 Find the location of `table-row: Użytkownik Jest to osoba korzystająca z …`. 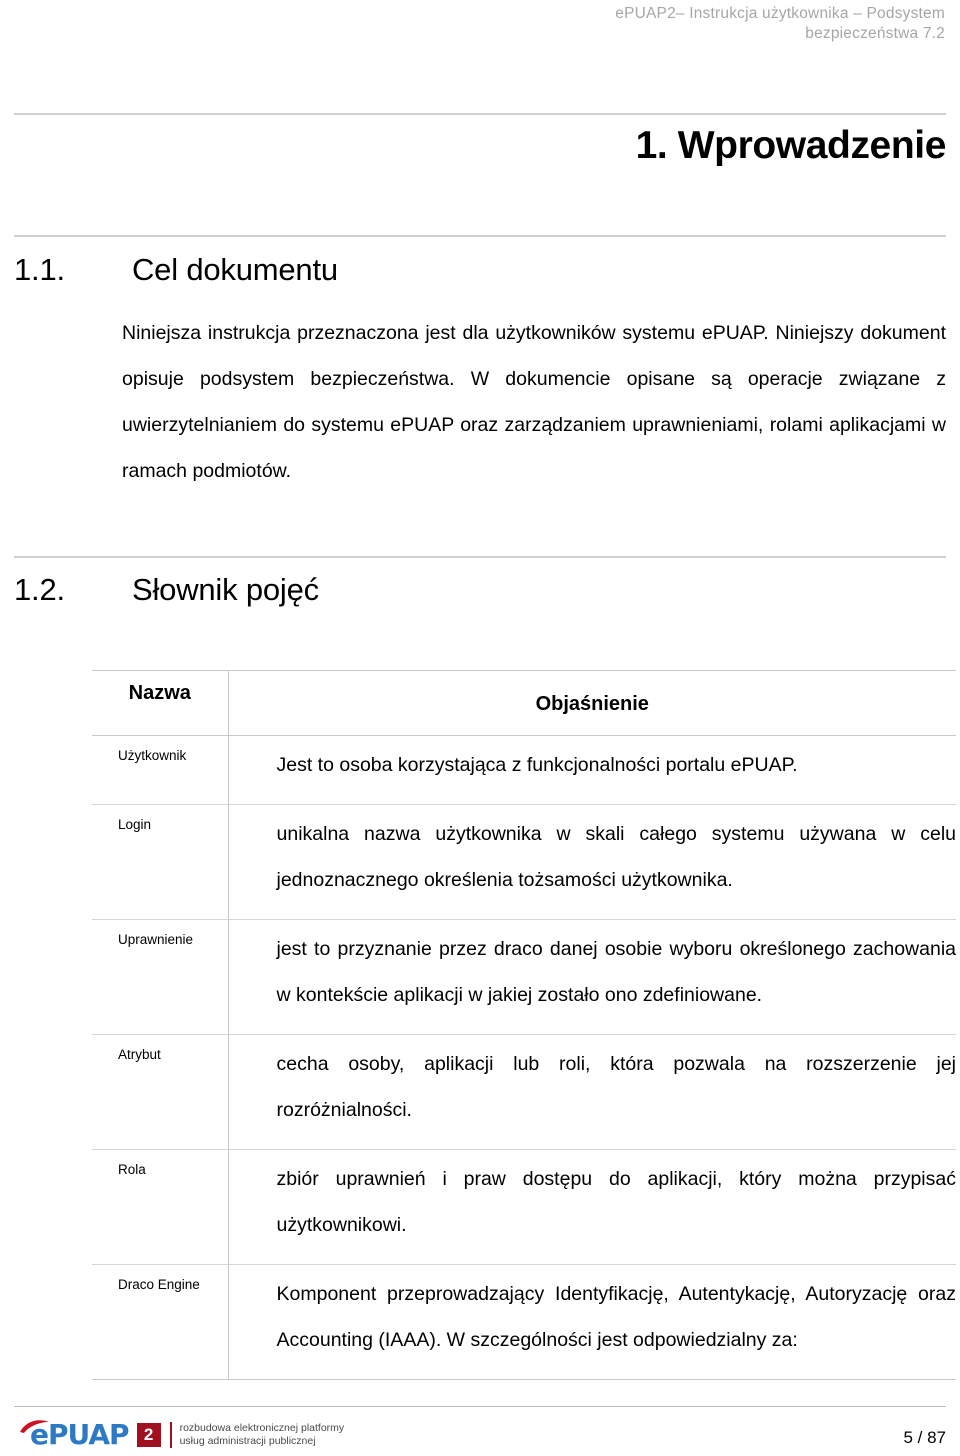

table-row: Użytkownik Jest to osoba korzystająca z … is located at coordinates (524, 770).